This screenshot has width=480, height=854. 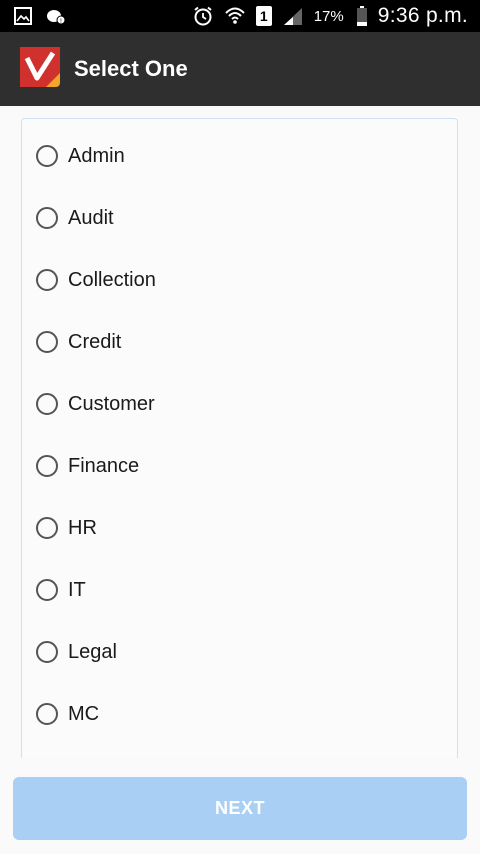 I want to click on alarm-icon, so click(x=203, y=16).